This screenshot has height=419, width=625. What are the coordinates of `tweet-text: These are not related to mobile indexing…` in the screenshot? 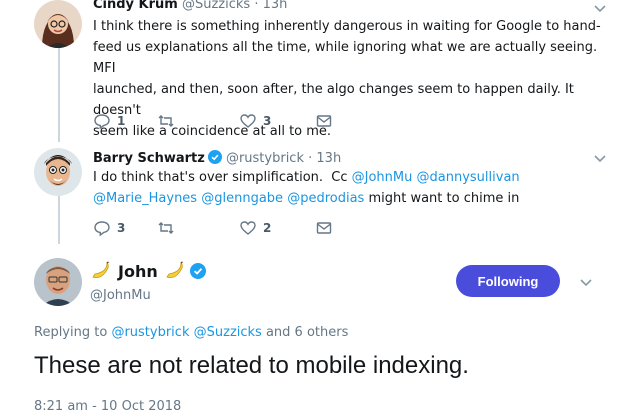 It's located at (251, 365).